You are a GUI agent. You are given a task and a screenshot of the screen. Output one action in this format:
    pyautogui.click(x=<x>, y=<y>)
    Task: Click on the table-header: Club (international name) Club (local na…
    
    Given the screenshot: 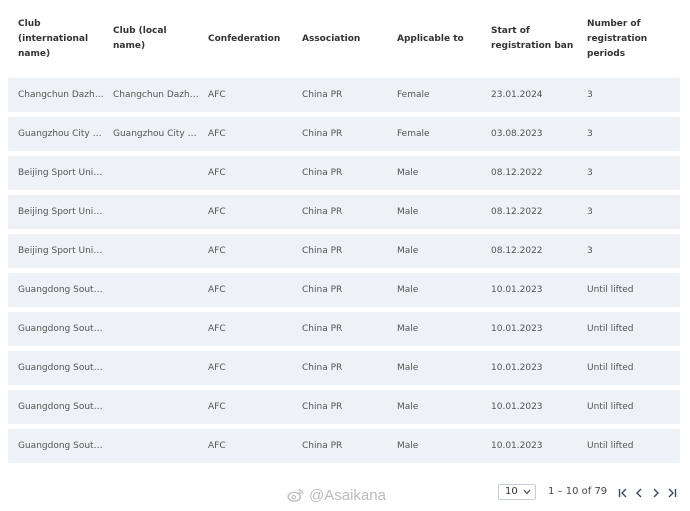 What is the action you would take?
    pyautogui.click(x=344, y=39)
    